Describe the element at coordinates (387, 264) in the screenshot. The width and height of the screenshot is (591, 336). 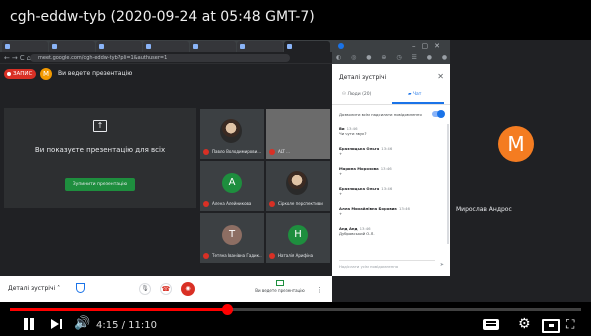
I see `chat-input: Надіслати усім повідомлення` at that location.